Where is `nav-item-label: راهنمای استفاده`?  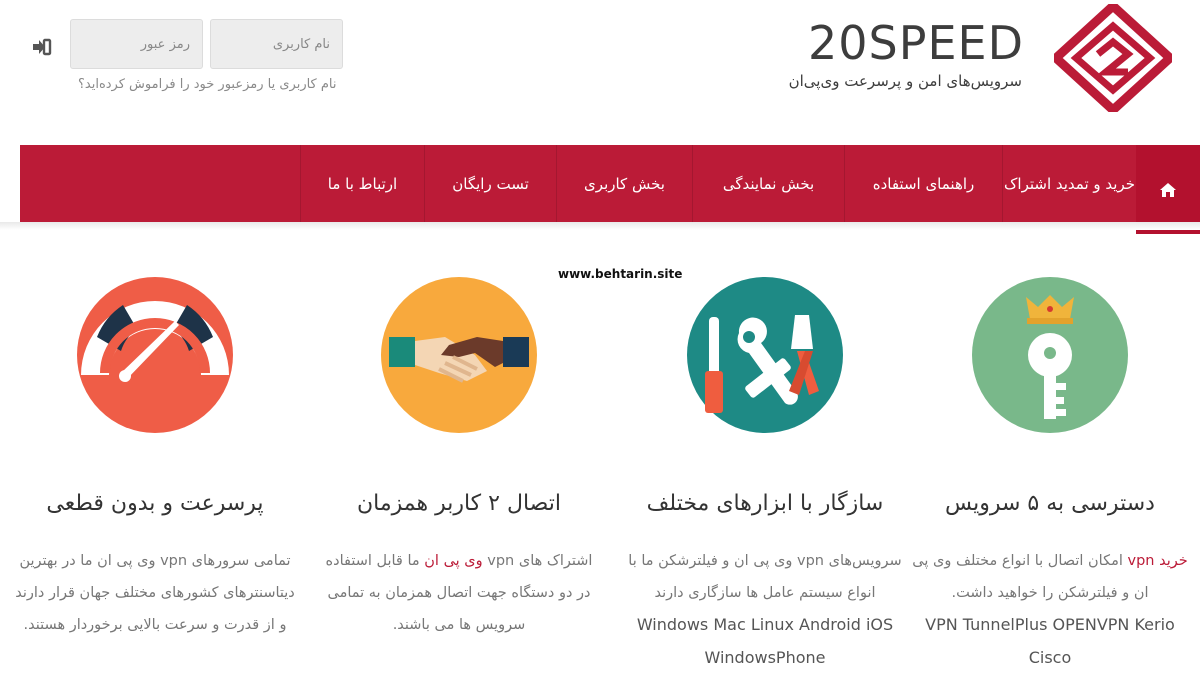
nav-item-label: راهنمای استفاده is located at coordinates (923, 183).